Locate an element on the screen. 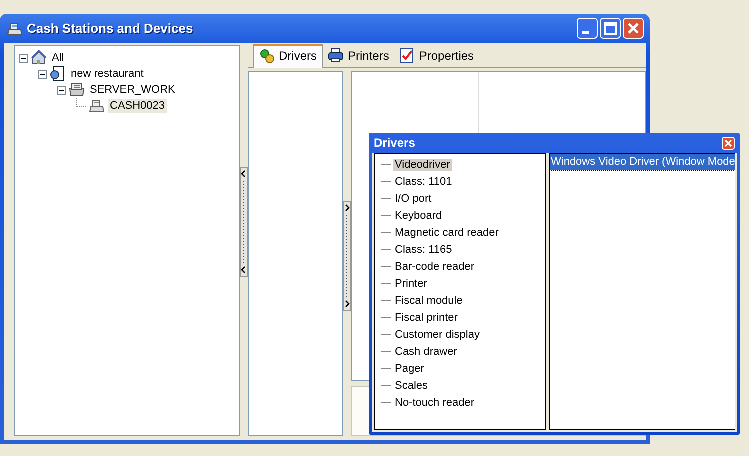 This screenshot has height=456, width=749. device-type-item: Fiscal module is located at coordinates (429, 300).